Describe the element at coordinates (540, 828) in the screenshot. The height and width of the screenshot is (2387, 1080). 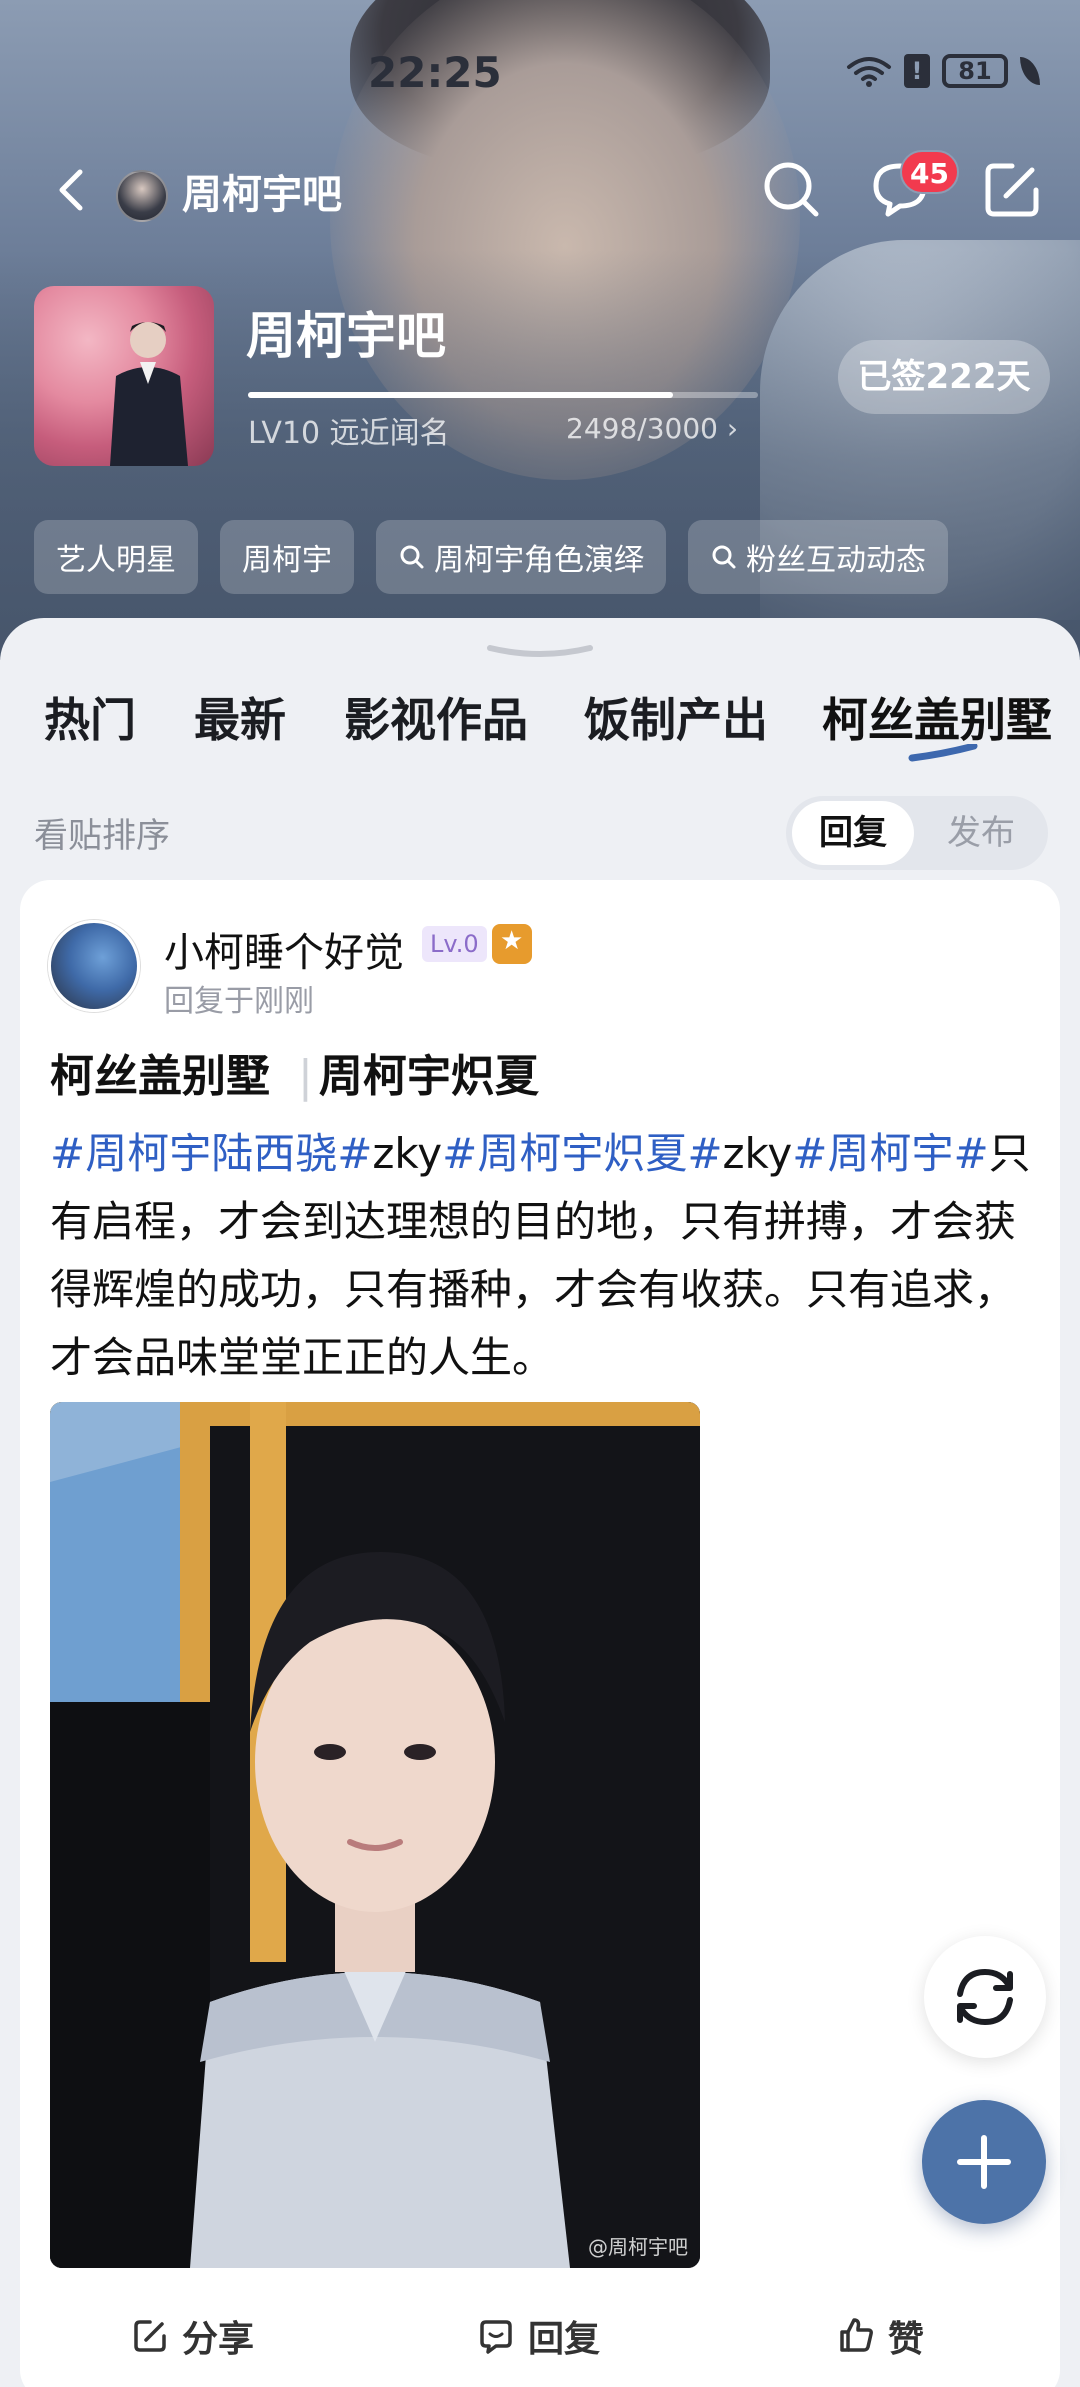
I see `sort-bar: 看贴排序 回复 发布` at that location.